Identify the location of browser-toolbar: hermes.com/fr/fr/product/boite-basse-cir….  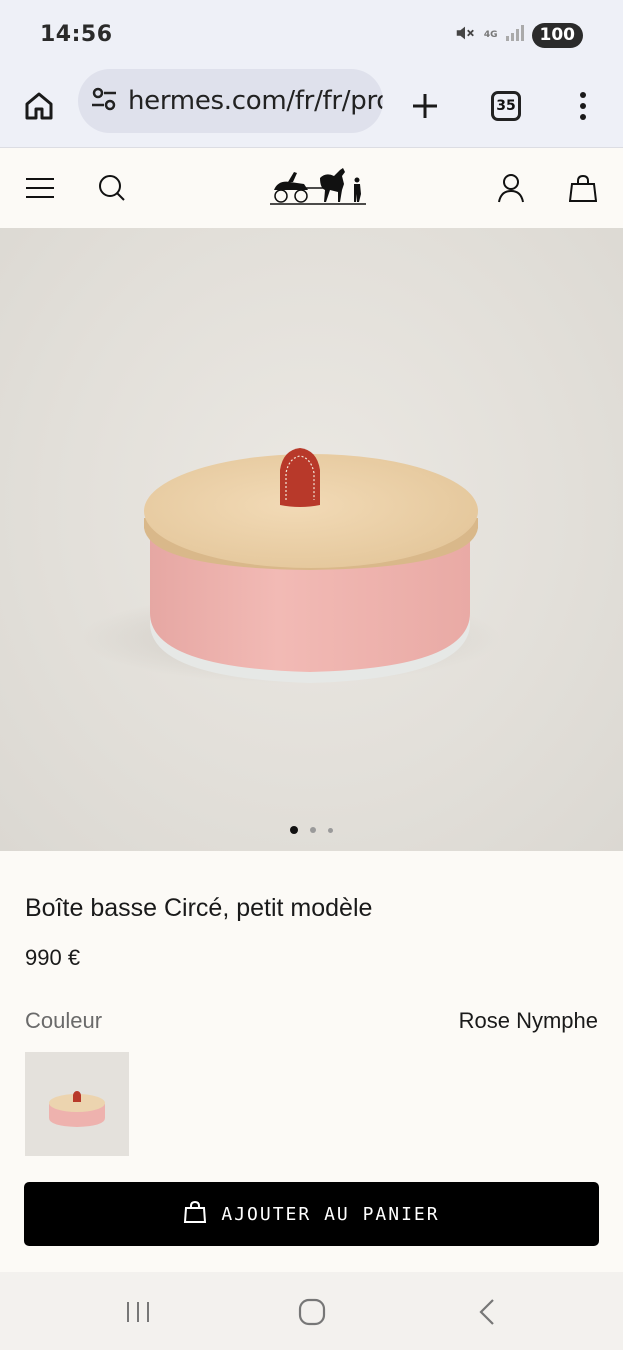
(311, 108).